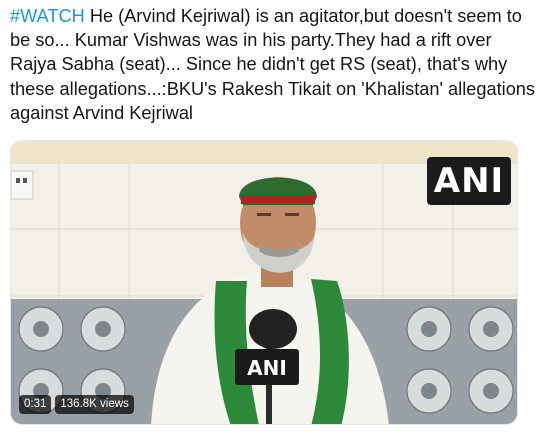 The width and height of the screenshot is (553, 443). What do you see at coordinates (47, 16) in the screenshot?
I see `hashtag-link: #WATCH` at bounding box center [47, 16].